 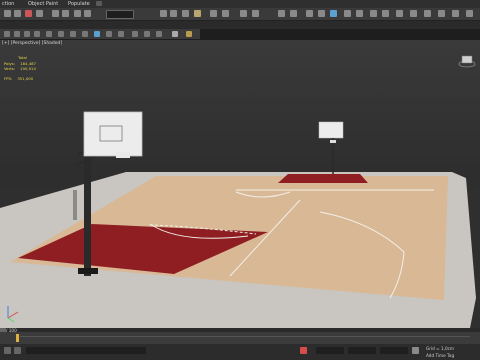 What do you see at coordinates (415, 350) in the screenshot?
I see `adaptive-degradation-icon` at bounding box center [415, 350].